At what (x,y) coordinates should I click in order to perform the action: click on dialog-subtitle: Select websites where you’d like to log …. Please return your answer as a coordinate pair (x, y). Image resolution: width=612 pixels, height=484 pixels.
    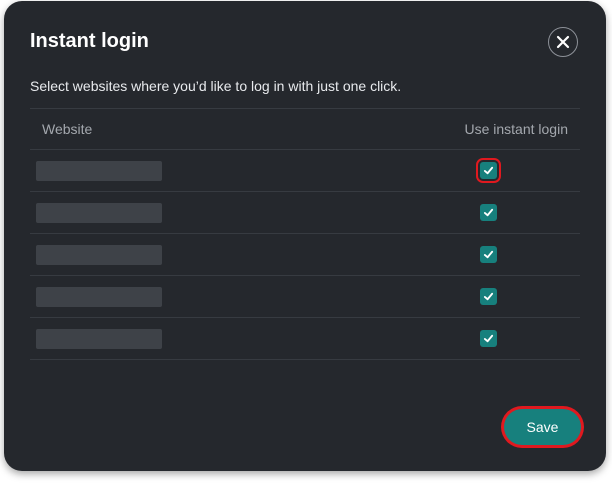
    Looking at the image, I should click on (216, 86).